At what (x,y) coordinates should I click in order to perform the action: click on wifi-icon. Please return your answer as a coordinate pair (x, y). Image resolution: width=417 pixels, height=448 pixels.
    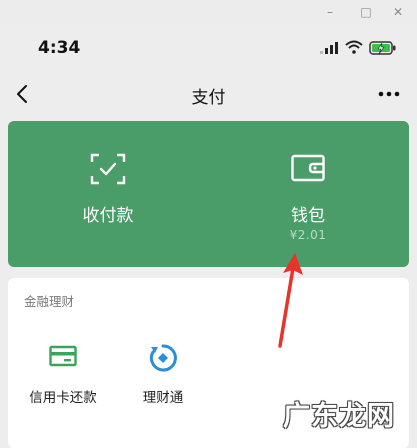
    Looking at the image, I should click on (354, 47).